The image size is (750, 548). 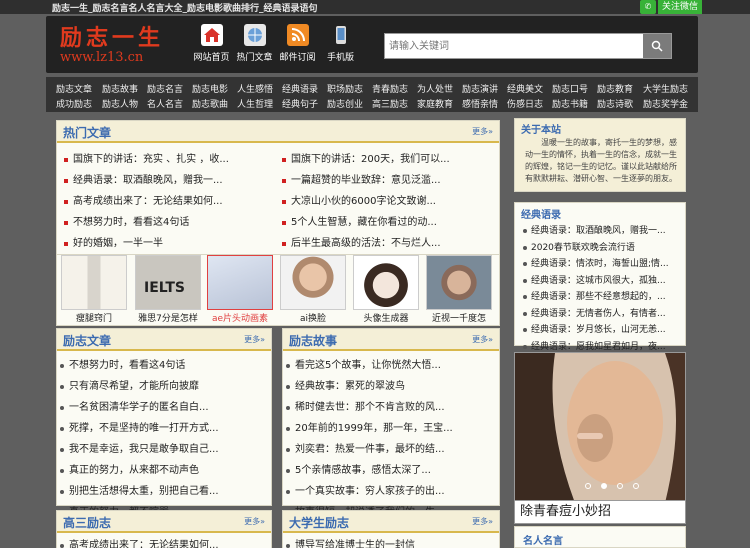 What do you see at coordinates (255, 88) in the screenshot?
I see `category-link: 人生感悟` at bounding box center [255, 88].